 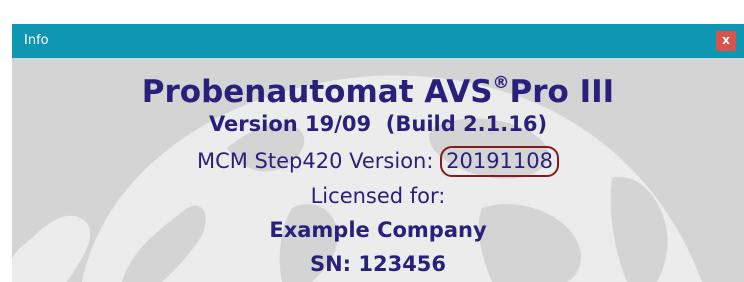 What do you see at coordinates (318, 161) in the screenshot?
I see `mcm-label: MCM Step420 Version:` at bounding box center [318, 161].